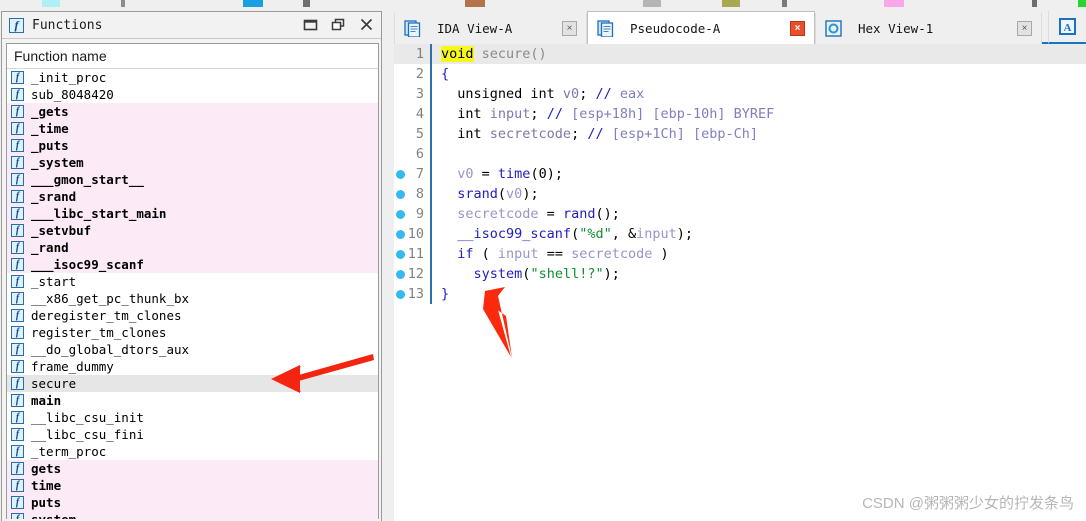  What do you see at coordinates (192, 145) in the screenshot?
I see `function-row-puts: f _puts` at bounding box center [192, 145].